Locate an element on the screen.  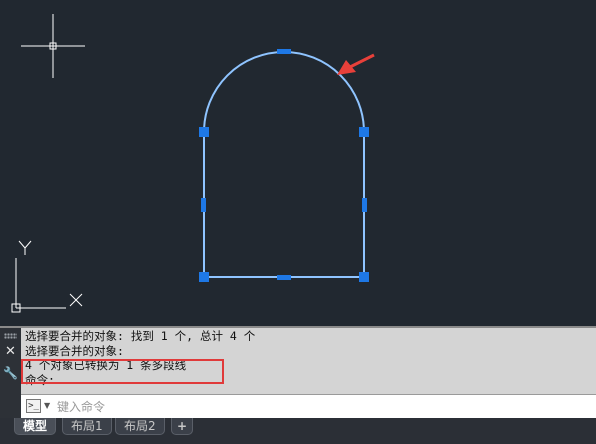
grip-points is located at coordinates (284, 165).